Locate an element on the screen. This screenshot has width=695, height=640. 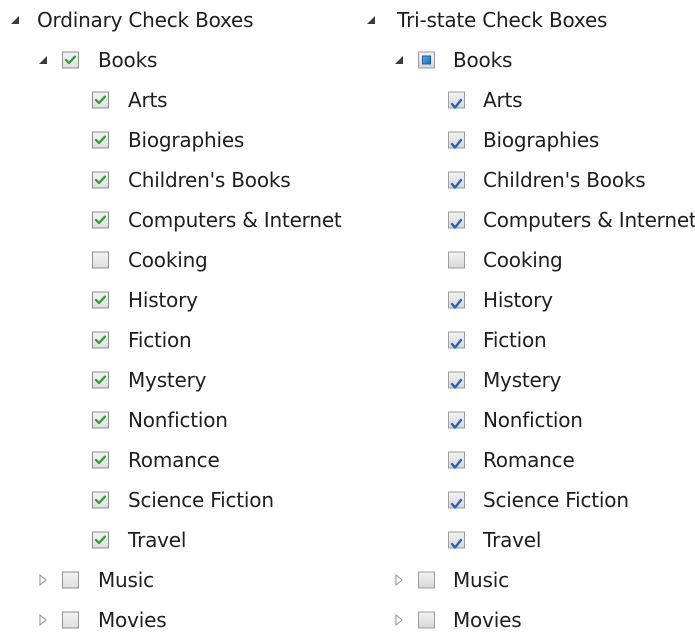
tree-item-label: Mystery is located at coordinates (522, 380).